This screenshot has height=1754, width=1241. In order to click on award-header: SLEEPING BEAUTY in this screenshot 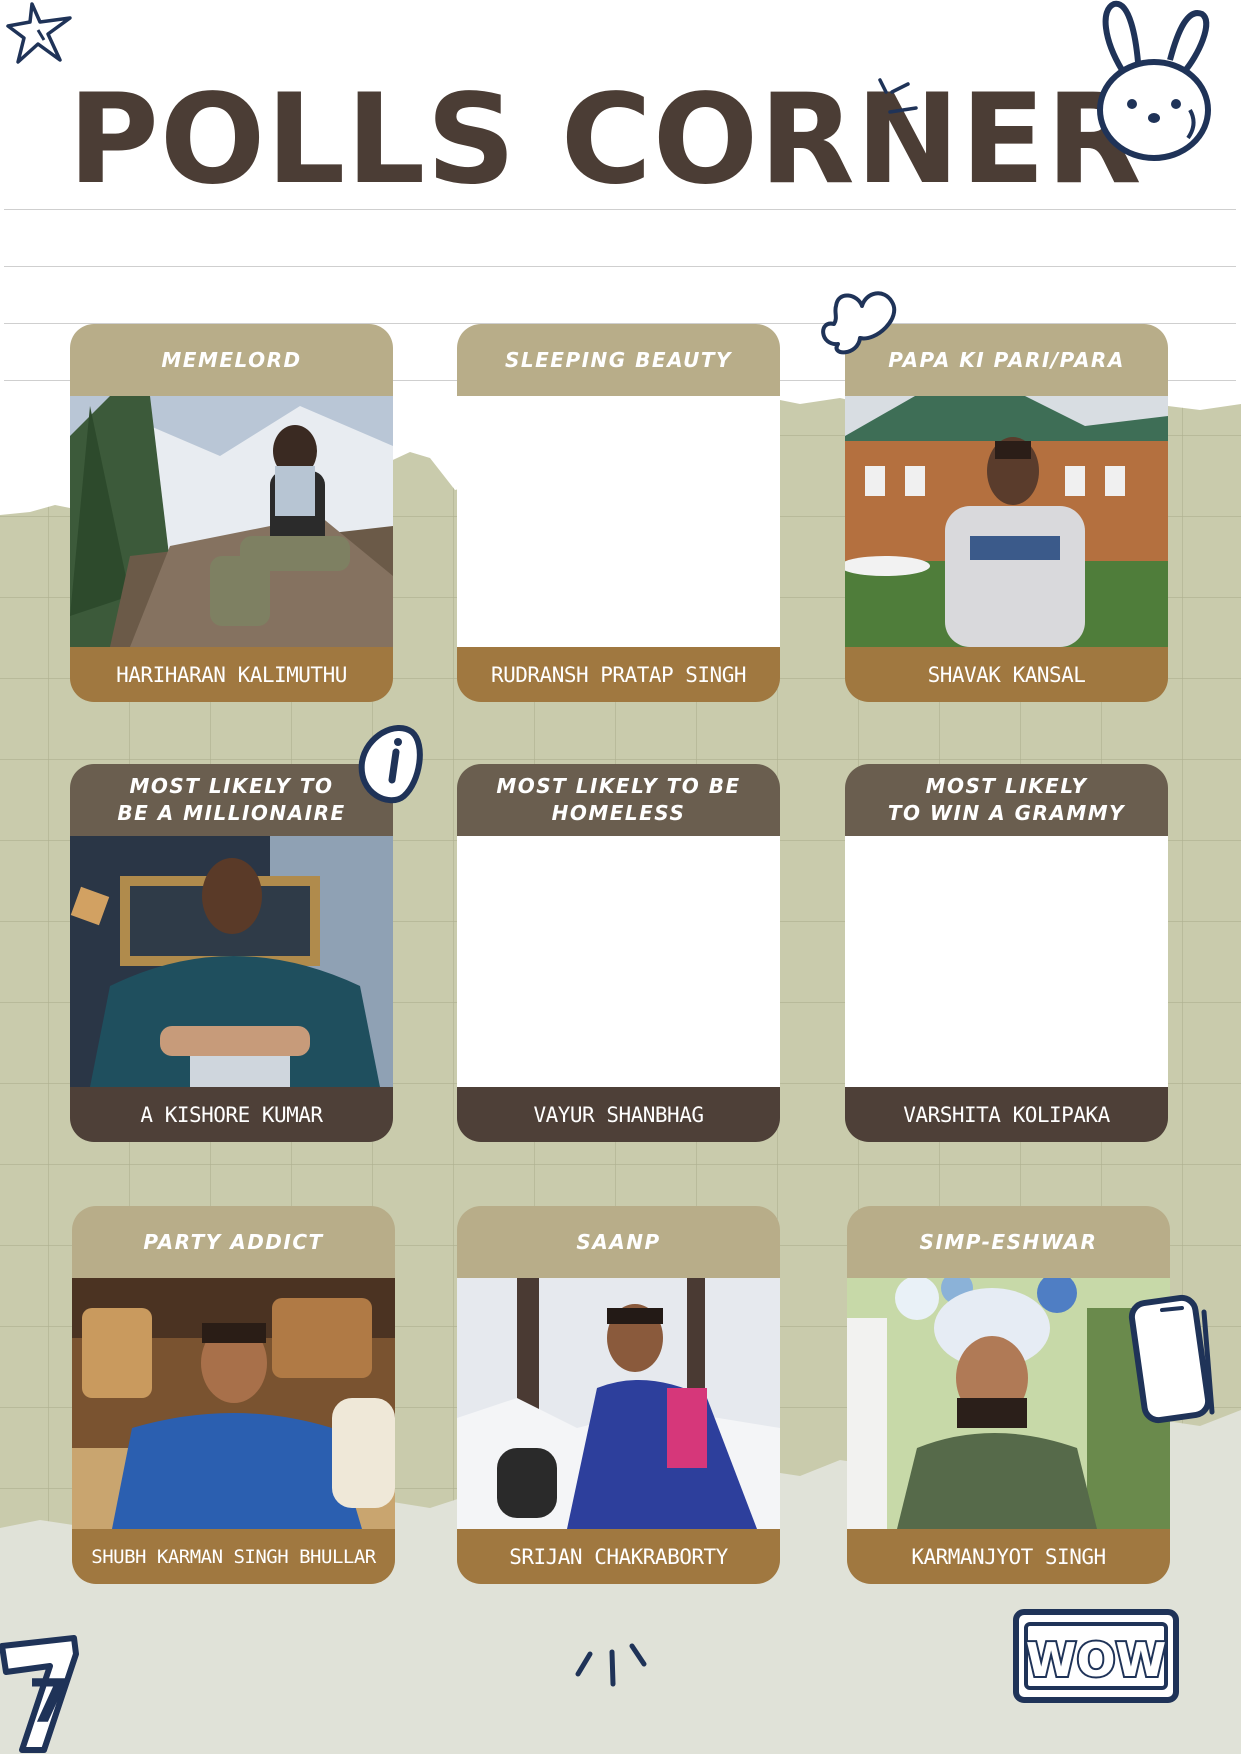, I will do `click(618, 360)`.